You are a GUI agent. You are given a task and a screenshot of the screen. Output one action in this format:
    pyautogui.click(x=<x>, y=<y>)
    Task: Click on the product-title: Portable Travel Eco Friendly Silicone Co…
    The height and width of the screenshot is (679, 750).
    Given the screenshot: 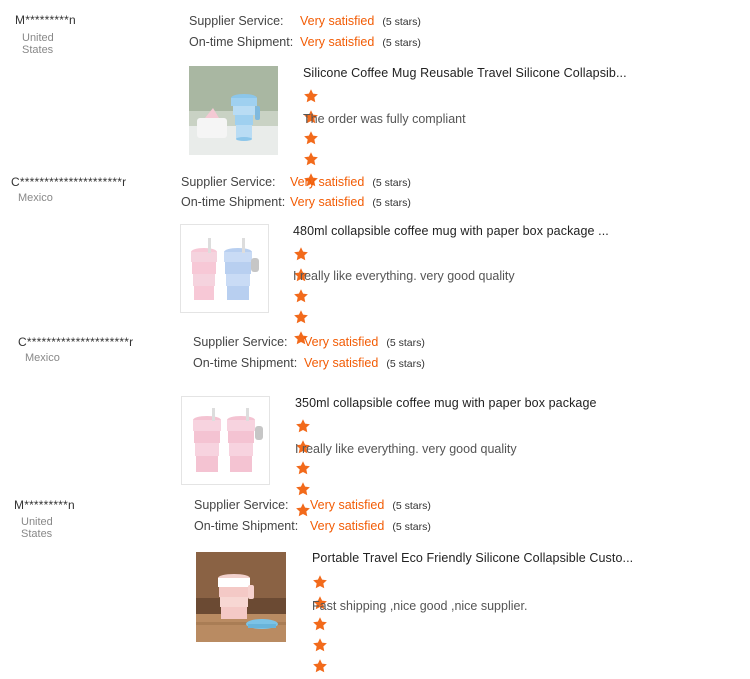 What is the action you would take?
    pyautogui.click(x=472, y=558)
    